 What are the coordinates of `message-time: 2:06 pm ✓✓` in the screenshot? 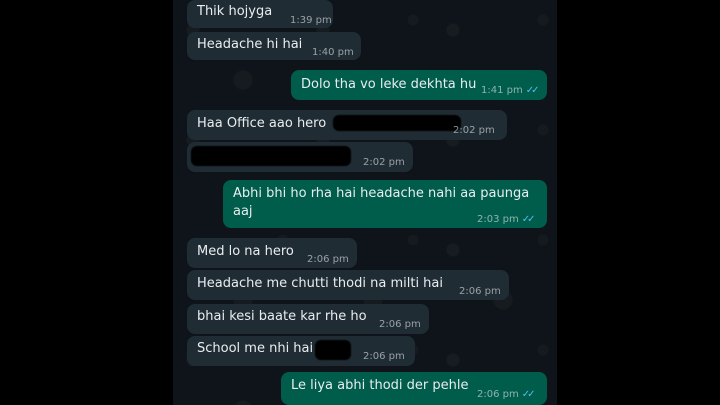 It's located at (506, 395).